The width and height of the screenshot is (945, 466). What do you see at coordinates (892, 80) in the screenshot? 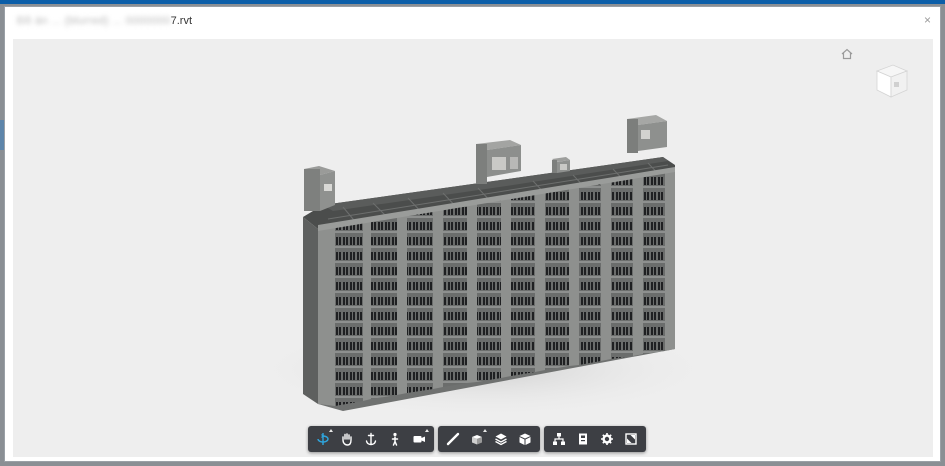
I see `viewcube` at bounding box center [892, 80].